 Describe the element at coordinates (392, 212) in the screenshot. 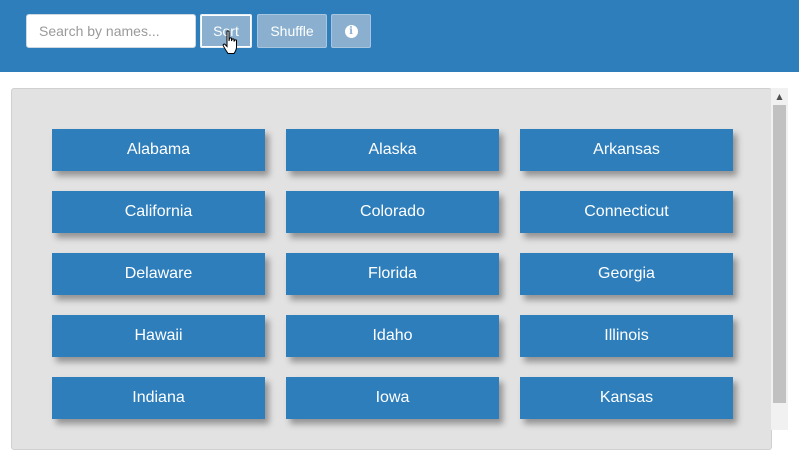

I see `state-button: Colorado` at that location.